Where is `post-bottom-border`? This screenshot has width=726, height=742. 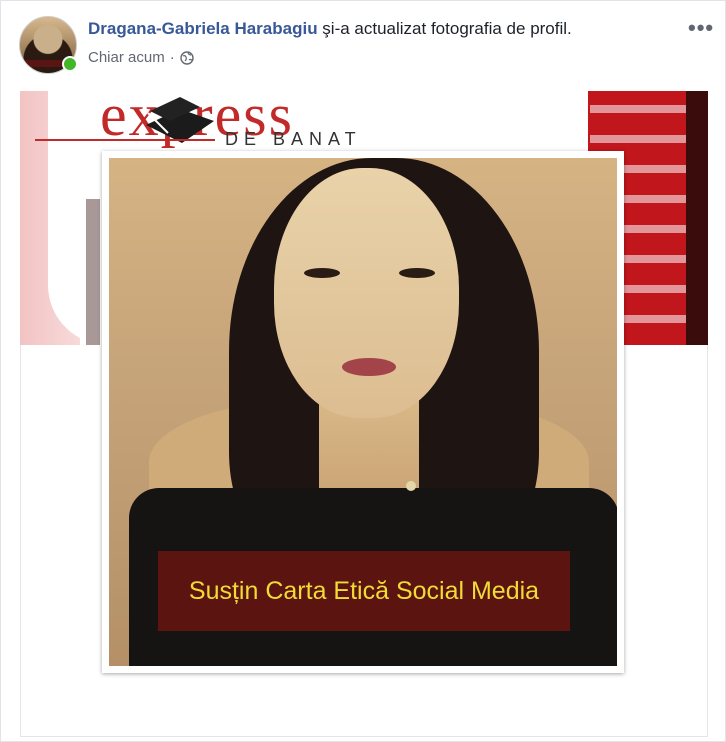
post-bottom-border is located at coordinates (364, 736).